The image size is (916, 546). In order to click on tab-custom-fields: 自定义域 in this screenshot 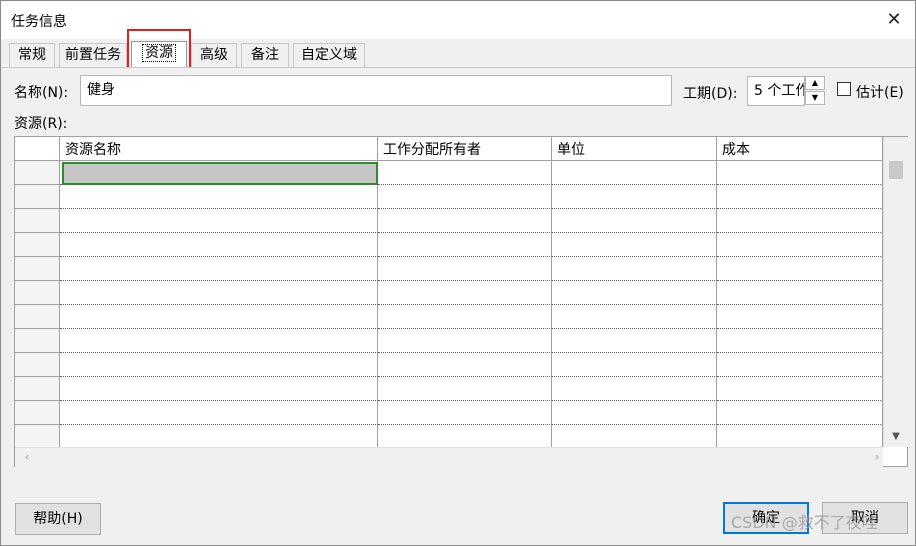, I will do `click(329, 55)`.